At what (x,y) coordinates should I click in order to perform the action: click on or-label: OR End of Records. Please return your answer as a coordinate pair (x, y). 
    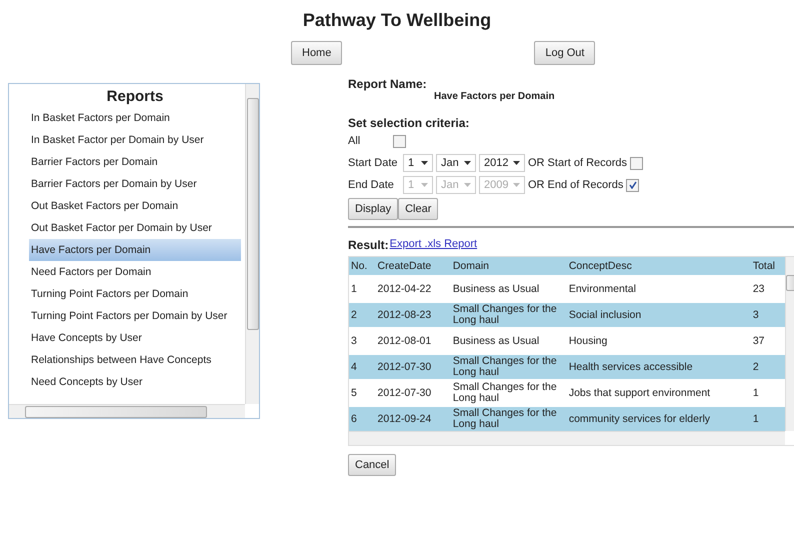
    Looking at the image, I should click on (576, 185).